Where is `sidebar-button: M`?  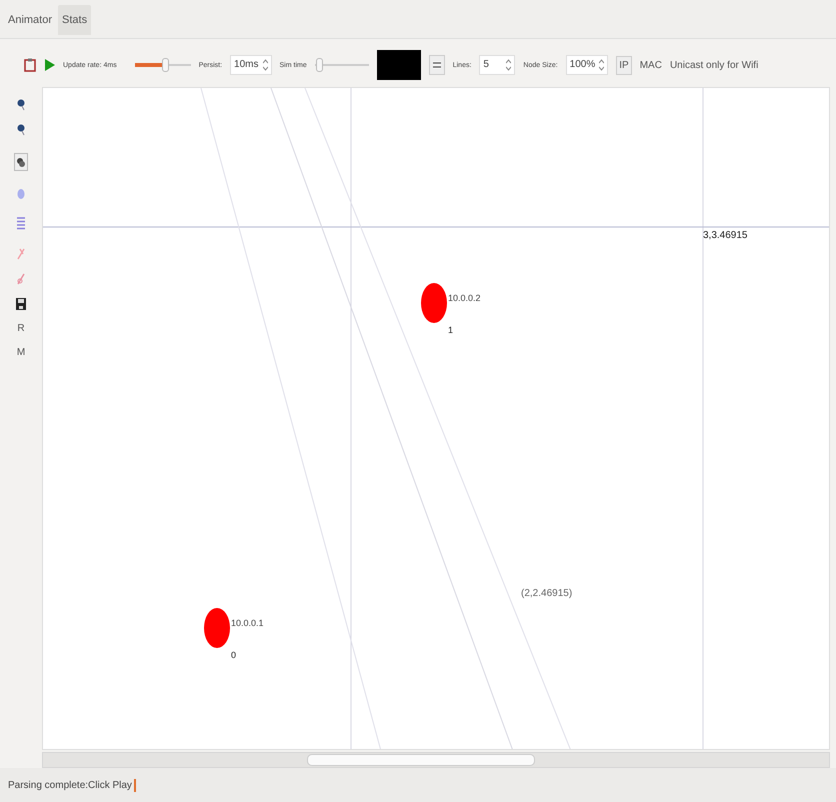 sidebar-button: M is located at coordinates (21, 352).